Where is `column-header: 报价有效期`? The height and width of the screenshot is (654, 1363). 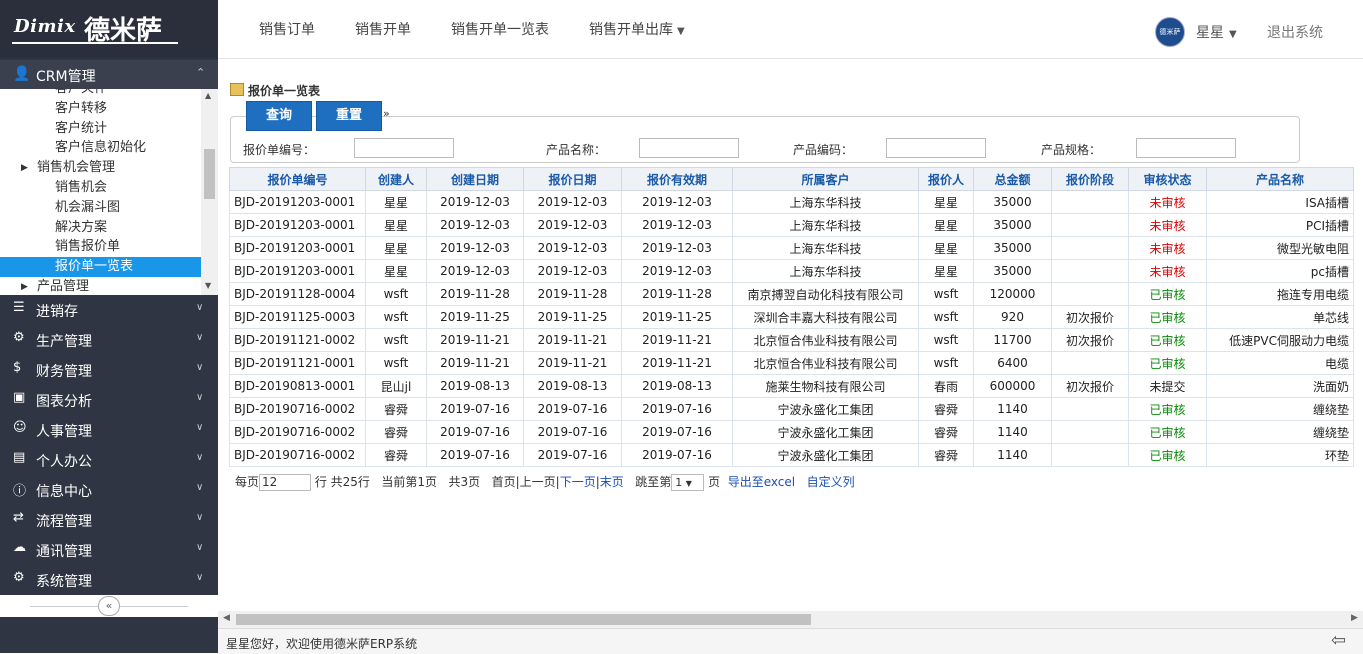 column-header: 报价有效期 is located at coordinates (677, 179).